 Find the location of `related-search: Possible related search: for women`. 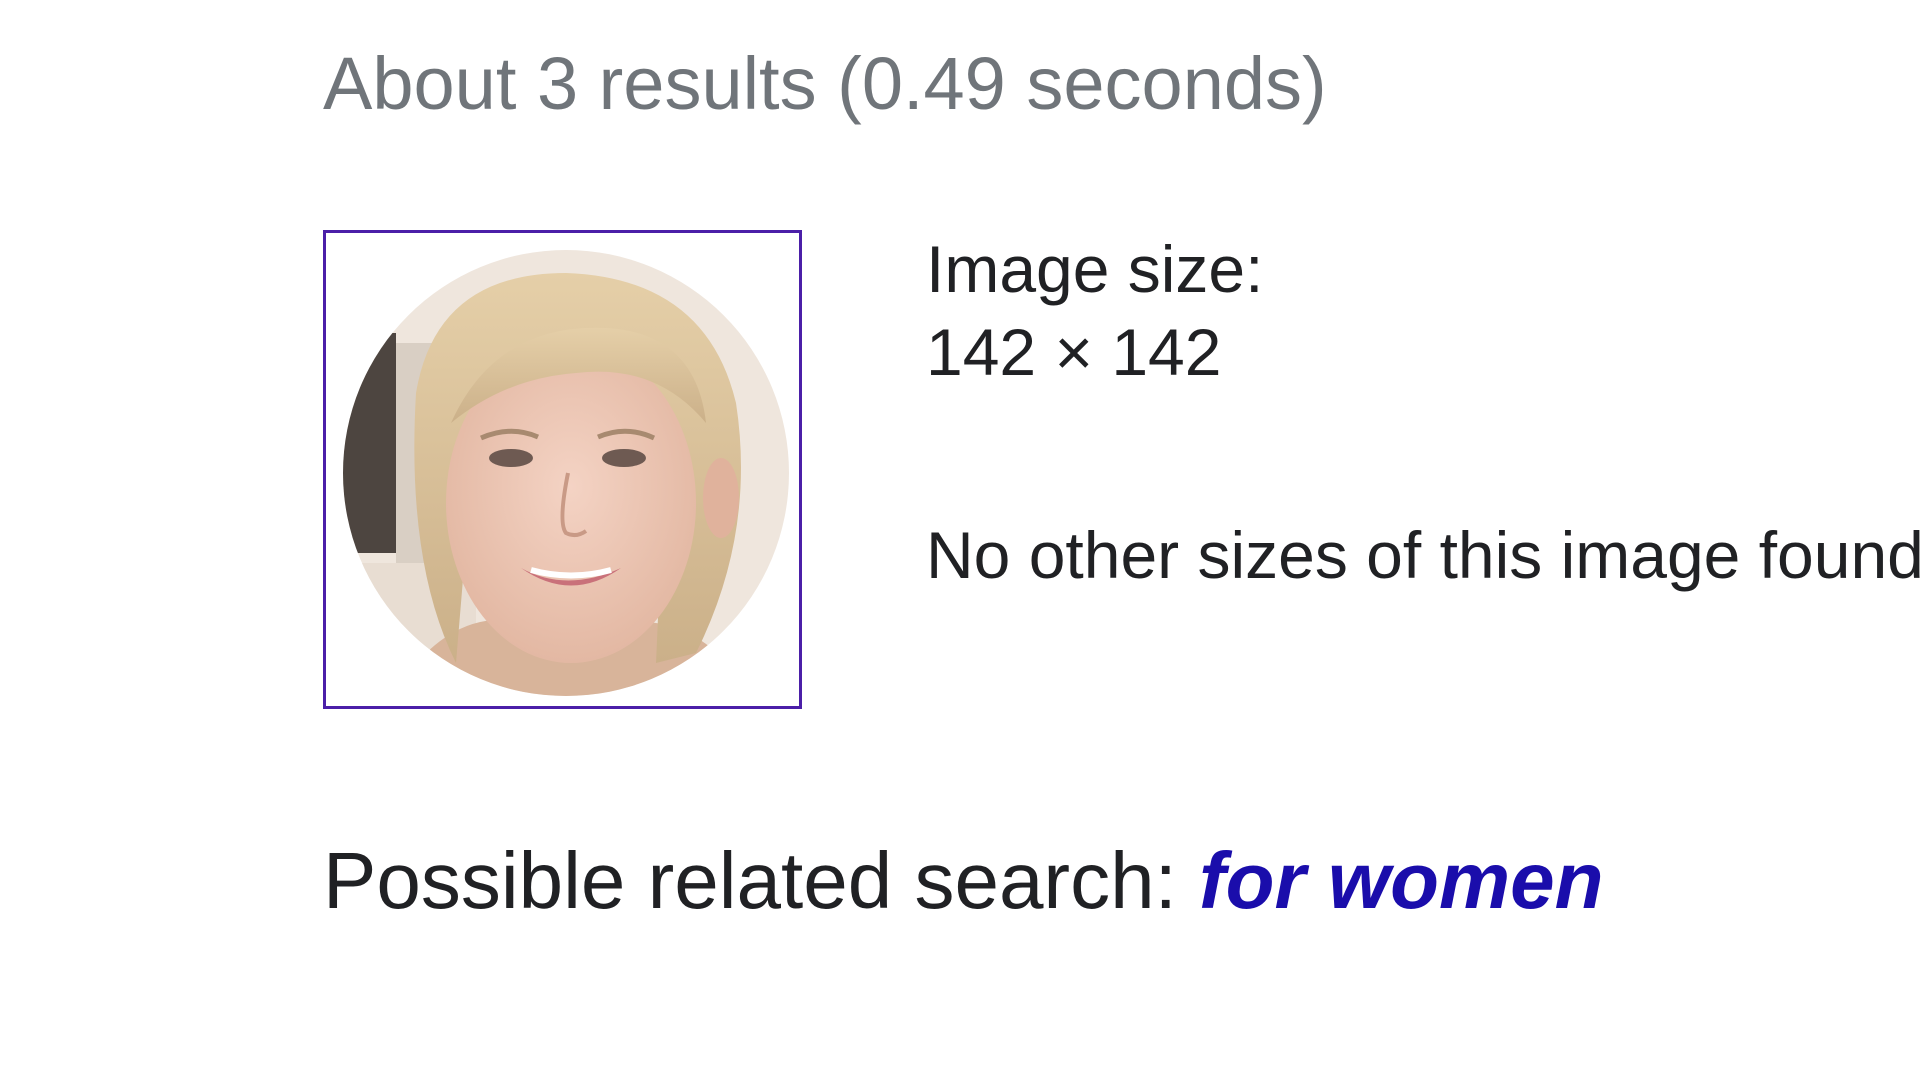

related-search: Possible related search: for women is located at coordinates (963, 881).